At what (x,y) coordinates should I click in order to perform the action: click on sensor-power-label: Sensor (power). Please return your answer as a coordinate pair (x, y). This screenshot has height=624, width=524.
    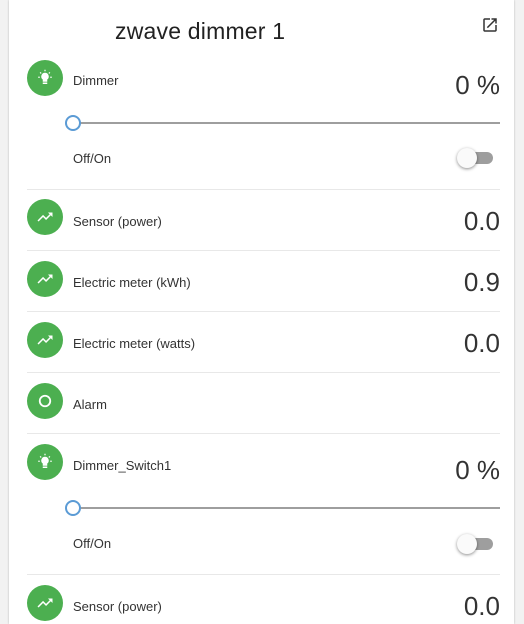
    Looking at the image, I should click on (117, 221).